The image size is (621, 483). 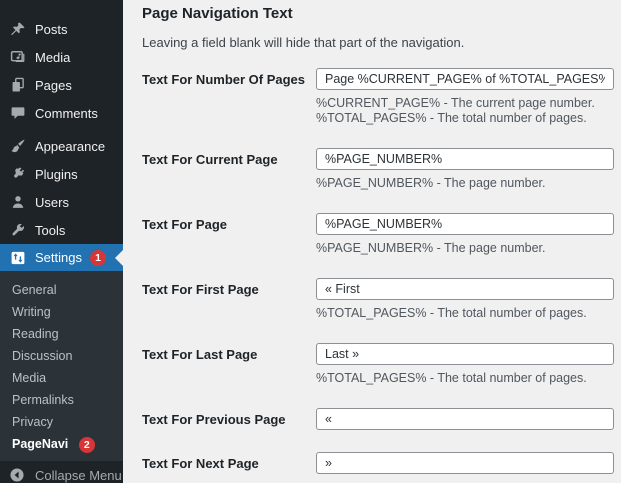 What do you see at coordinates (17, 113) in the screenshot?
I see `speech-bubble-icon` at bounding box center [17, 113].